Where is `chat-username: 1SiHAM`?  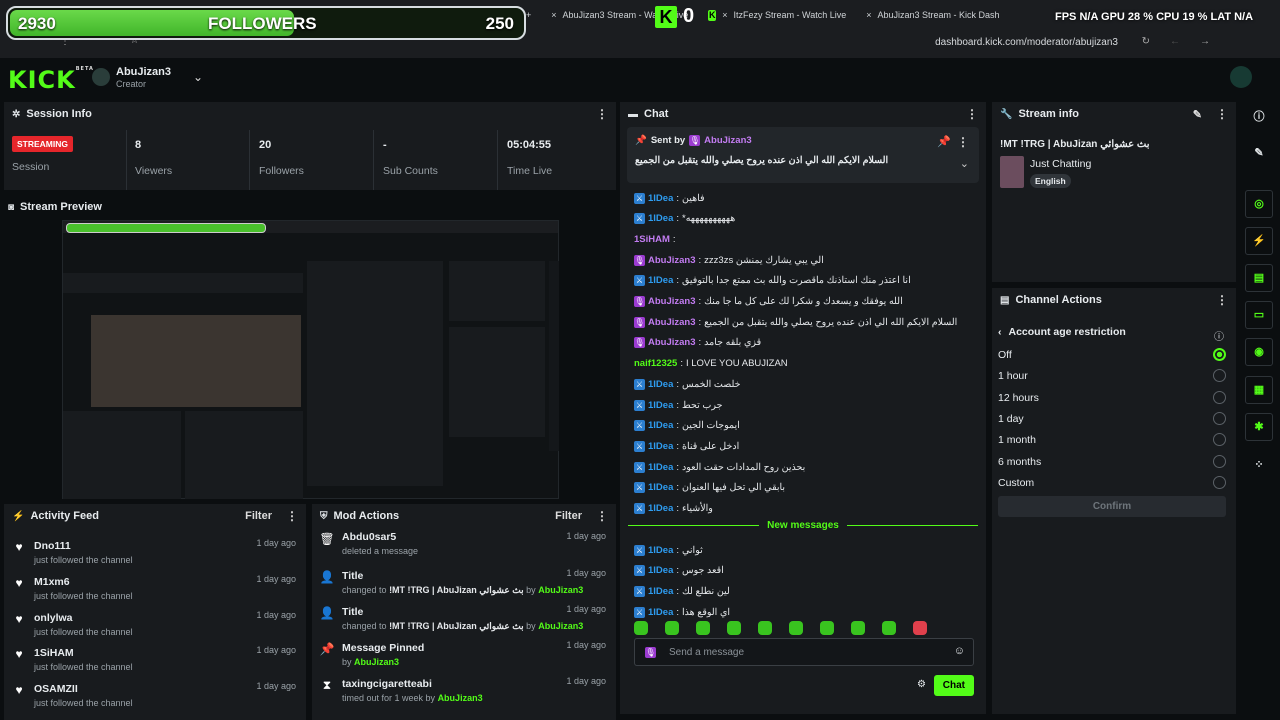 chat-username: 1SiHAM is located at coordinates (652, 239).